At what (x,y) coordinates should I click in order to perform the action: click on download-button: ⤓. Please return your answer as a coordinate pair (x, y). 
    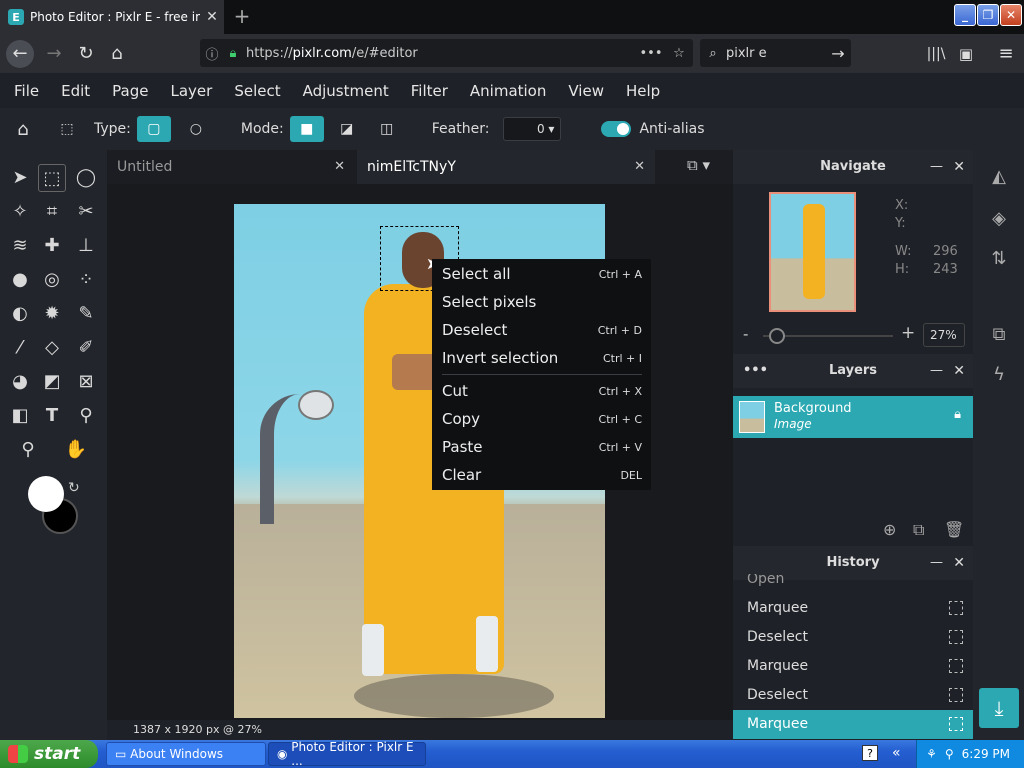
    Looking at the image, I should click on (999, 708).